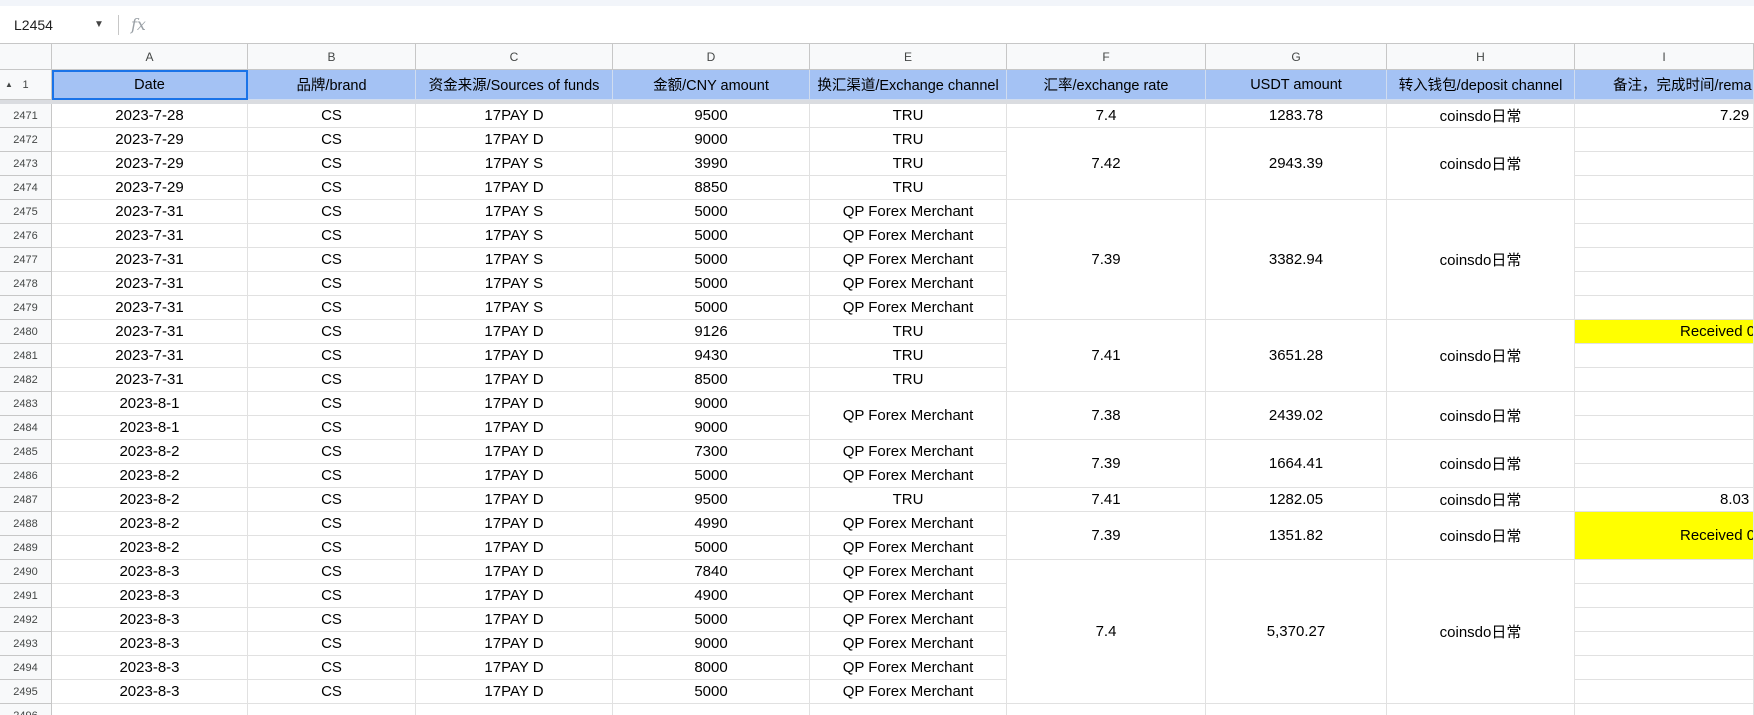 This screenshot has height=715, width=1754. What do you see at coordinates (711, 116) in the screenshot?
I see `cell-d: 9500` at bounding box center [711, 116].